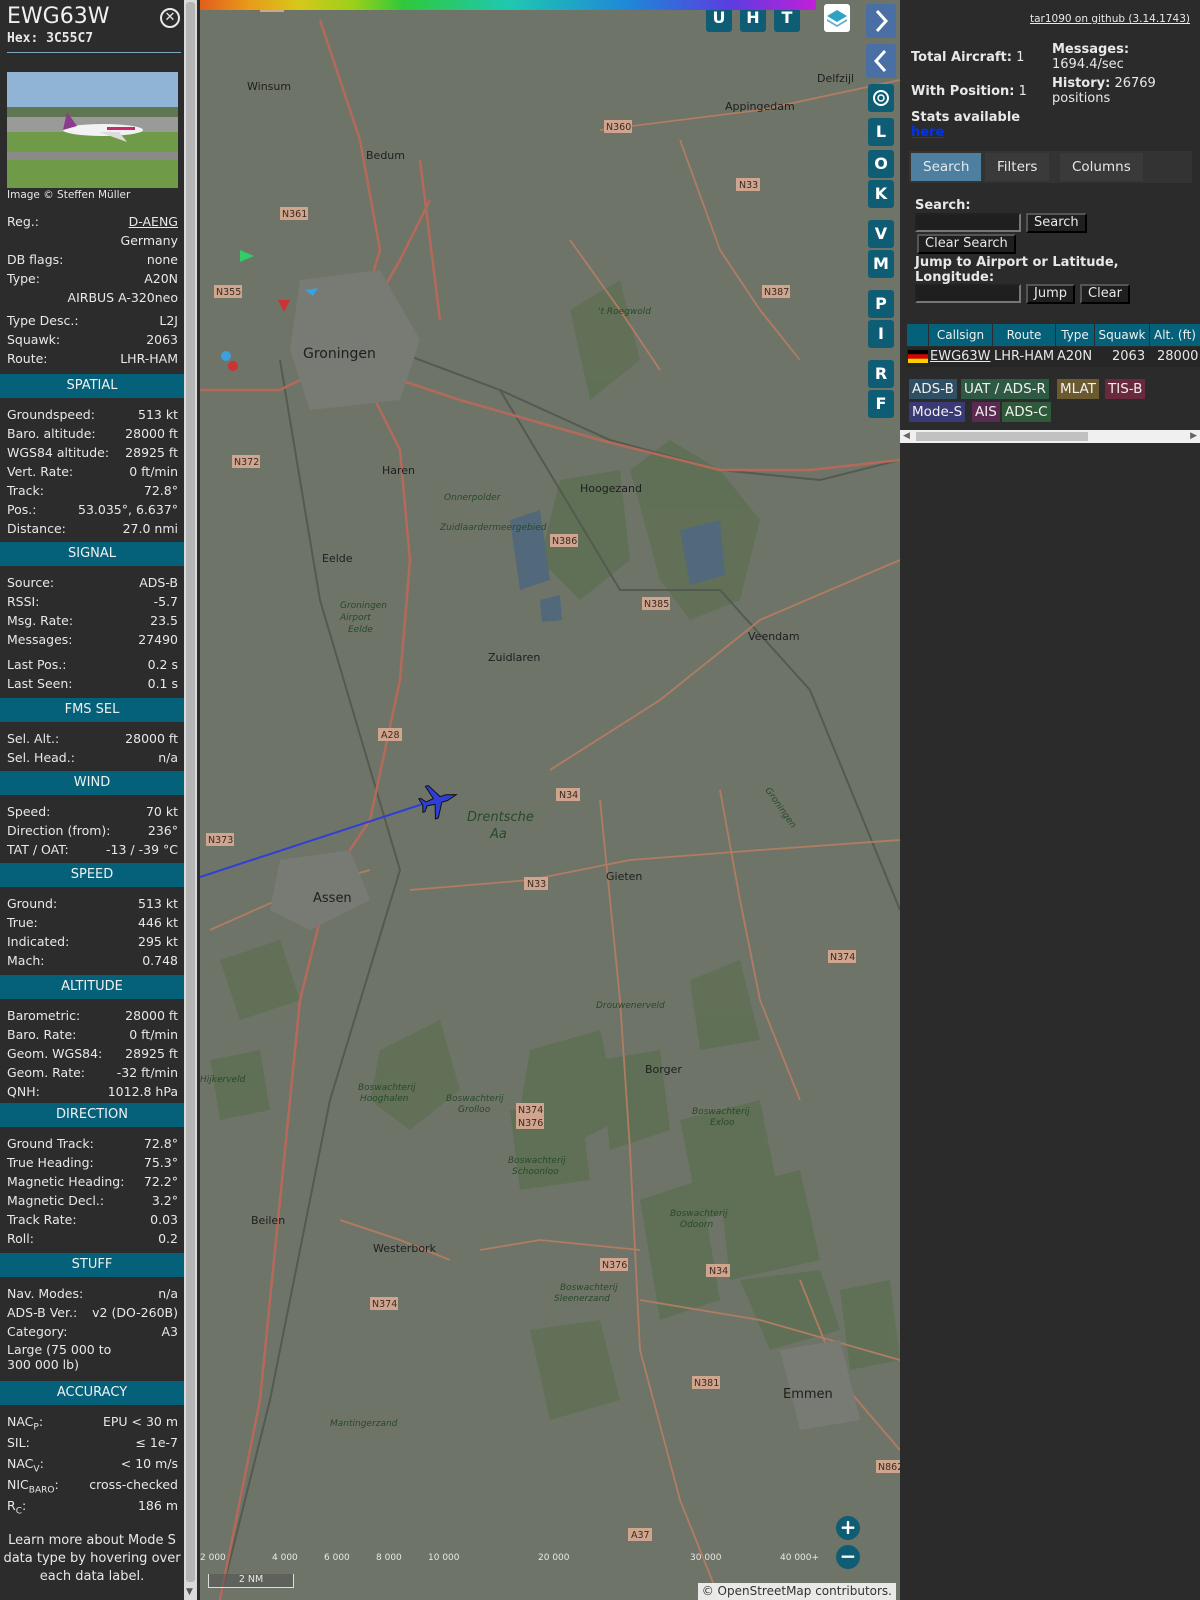 The width and height of the screenshot is (1200, 1600). What do you see at coordinates (1026, 412) in the screenshot?
I see `legend-ads-c: ADS-C` at bounding box center [1026, 412].